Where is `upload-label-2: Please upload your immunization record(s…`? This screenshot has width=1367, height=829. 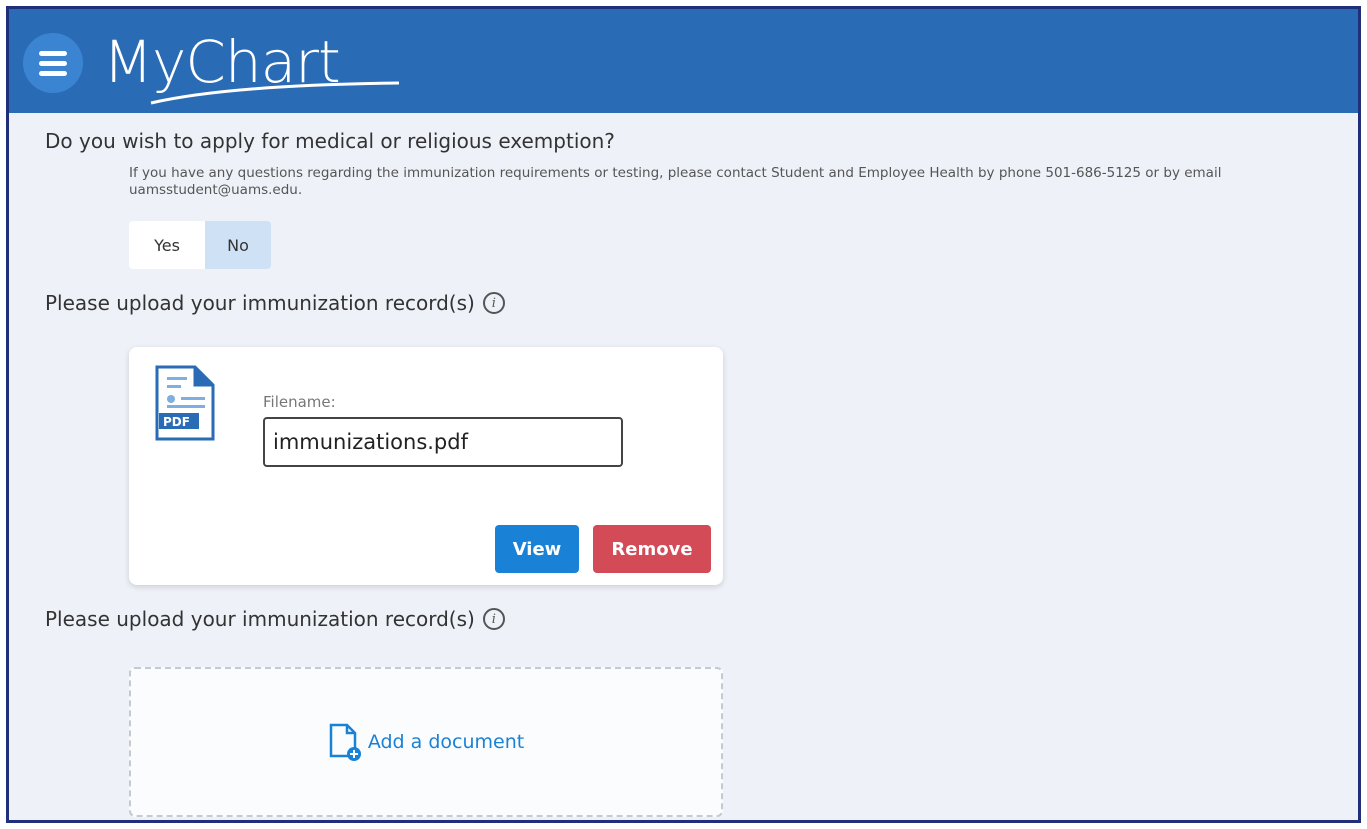
upload-label-2: Please upload your immunization record(s… is located at coordinates (275, 619).